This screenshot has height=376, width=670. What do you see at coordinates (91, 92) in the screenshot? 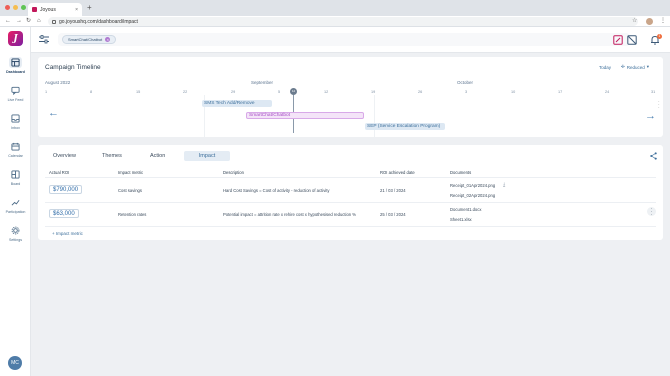
I see `tick-label: 8` at bounding box center [91, 92].